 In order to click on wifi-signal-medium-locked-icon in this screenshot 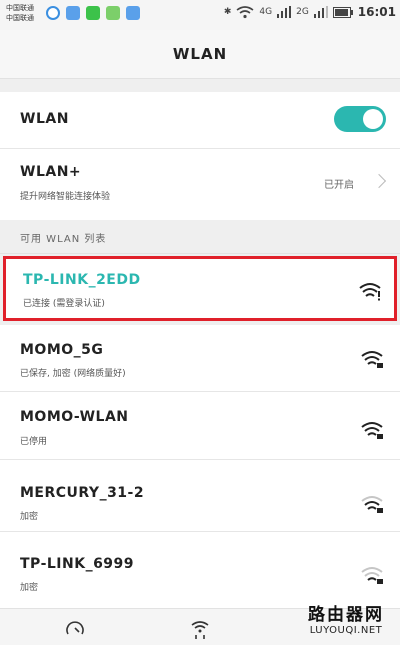, I will do `click(372, 504)`.